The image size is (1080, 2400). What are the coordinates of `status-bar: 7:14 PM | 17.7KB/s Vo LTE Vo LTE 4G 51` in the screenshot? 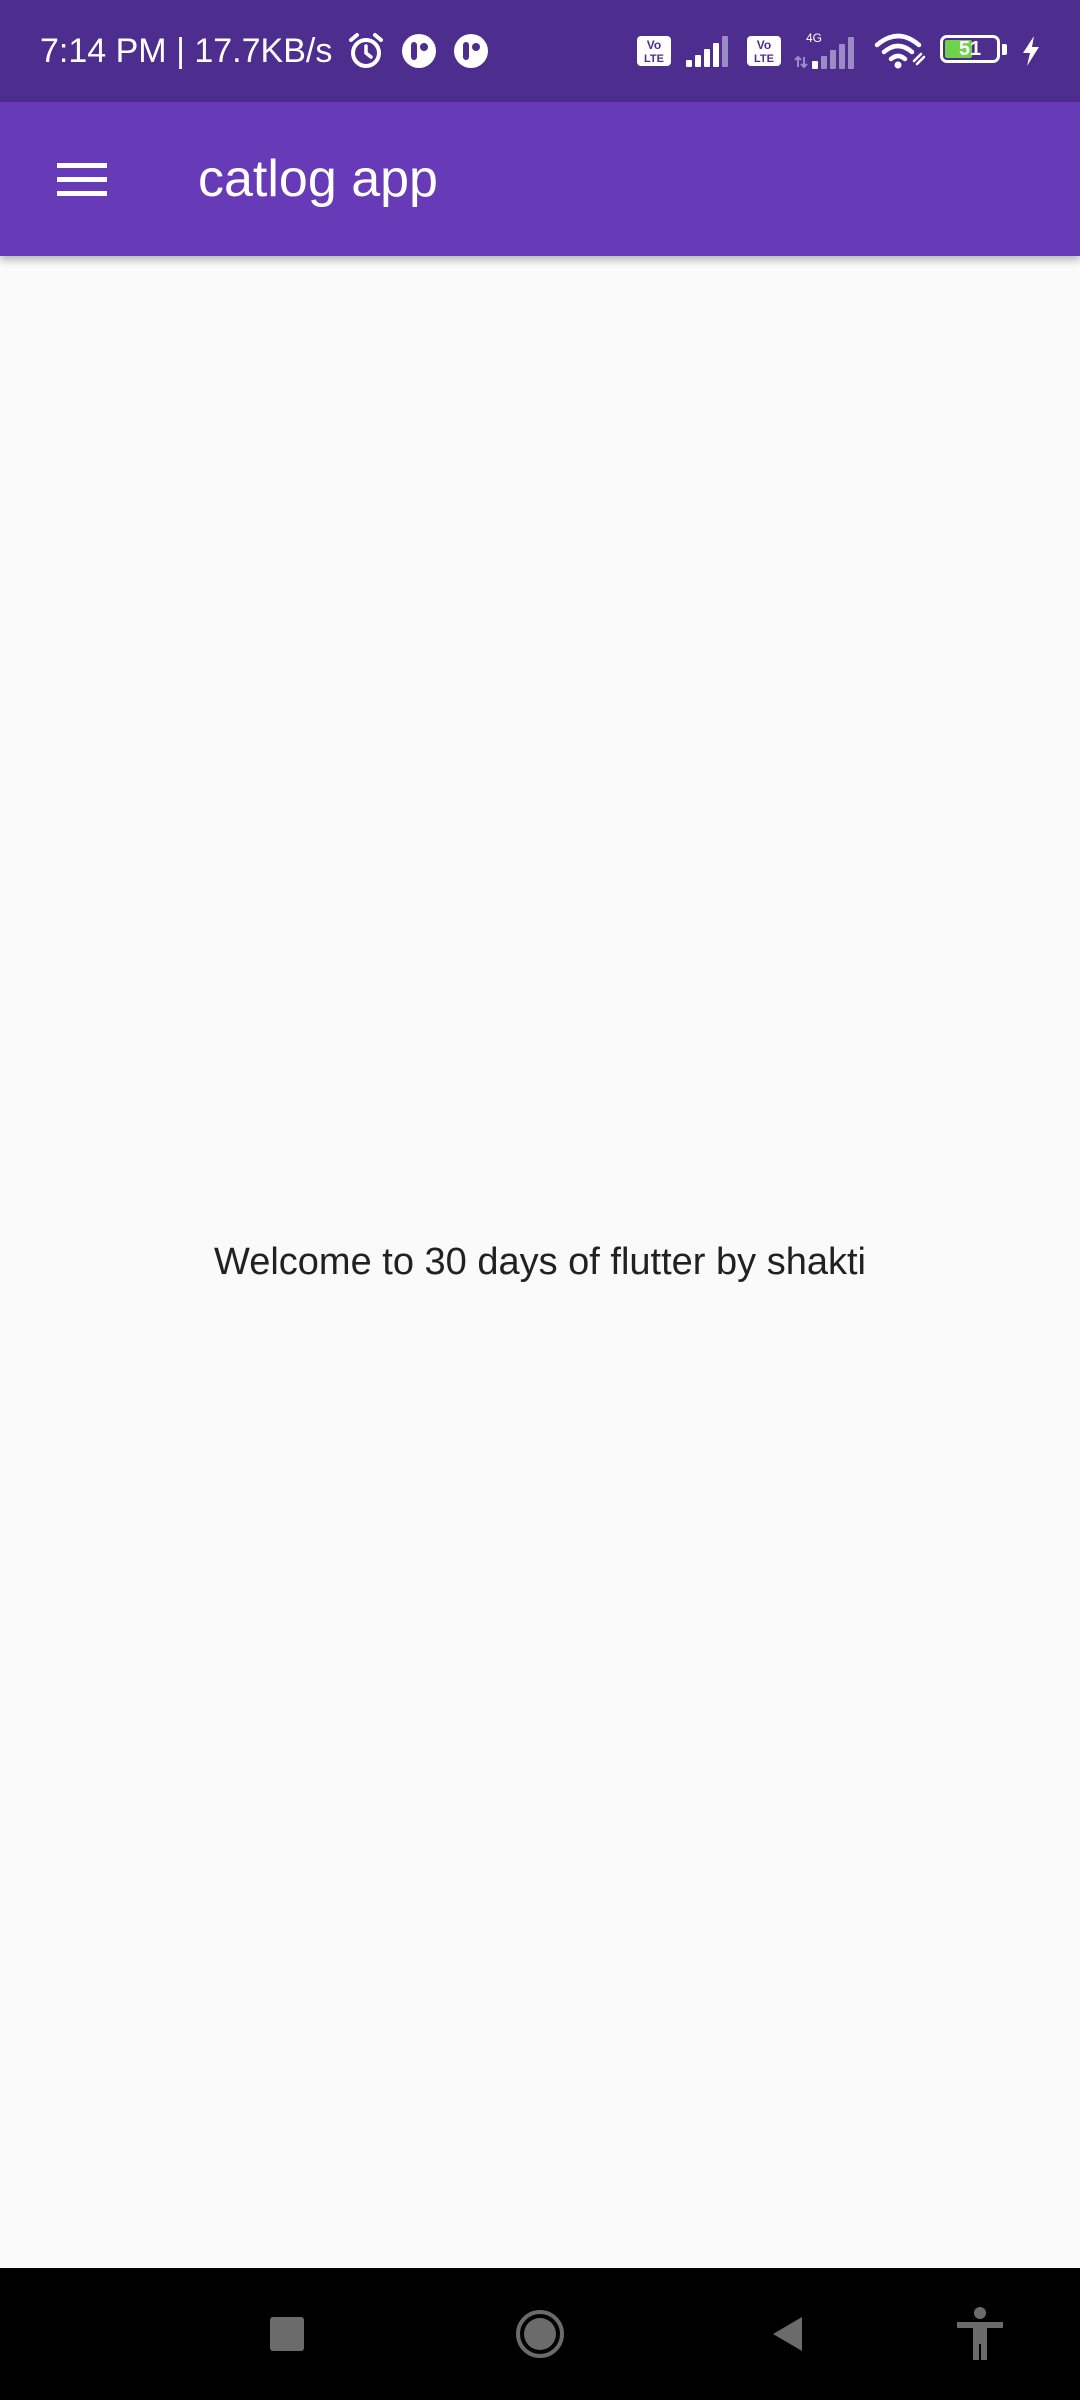 It's located at (540, 51).